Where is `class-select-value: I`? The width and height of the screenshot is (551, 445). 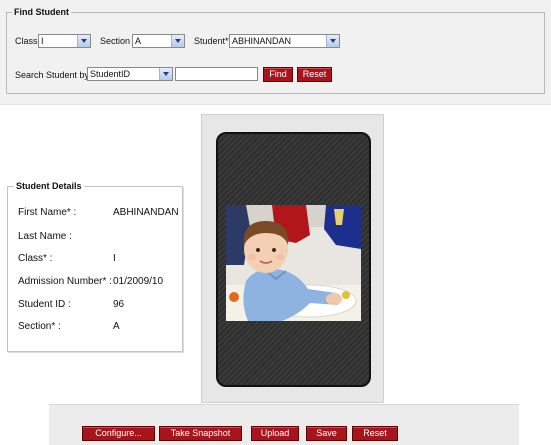 class-select-value: I is located at coordinates (42, 41).